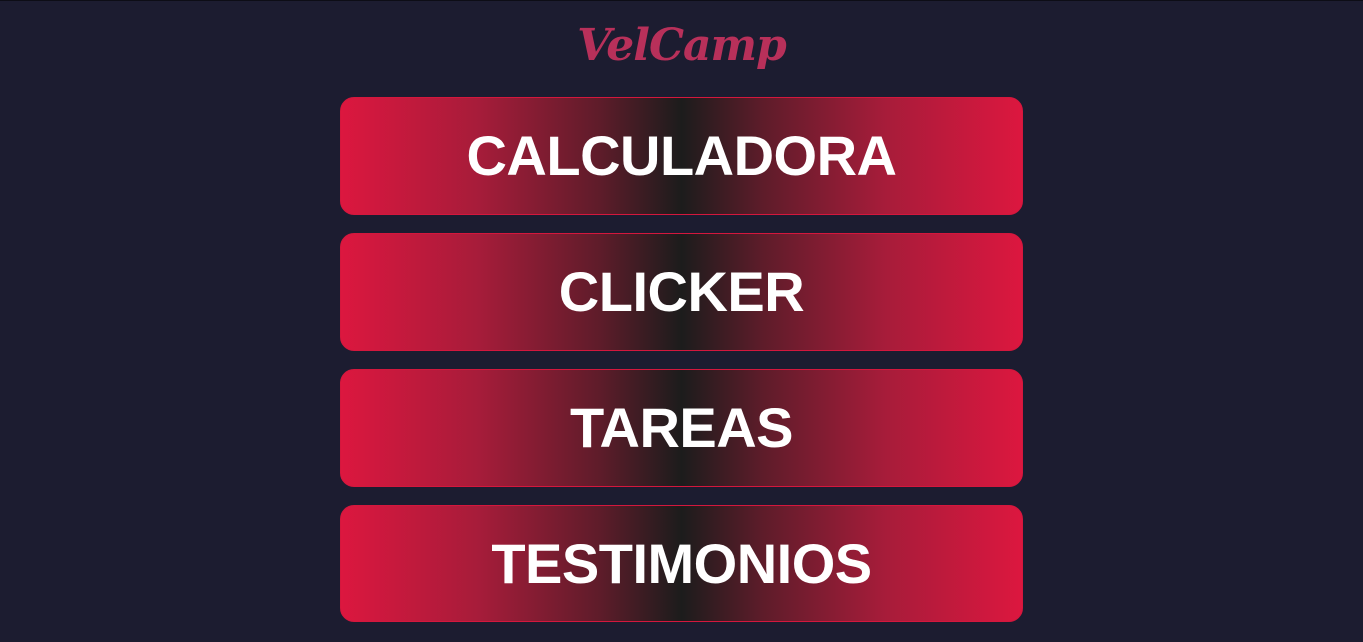 Image resolution: width=1363 pixels, height=642 pixels. I want to click on tareas-button: TAREAS, so click(681, 428).